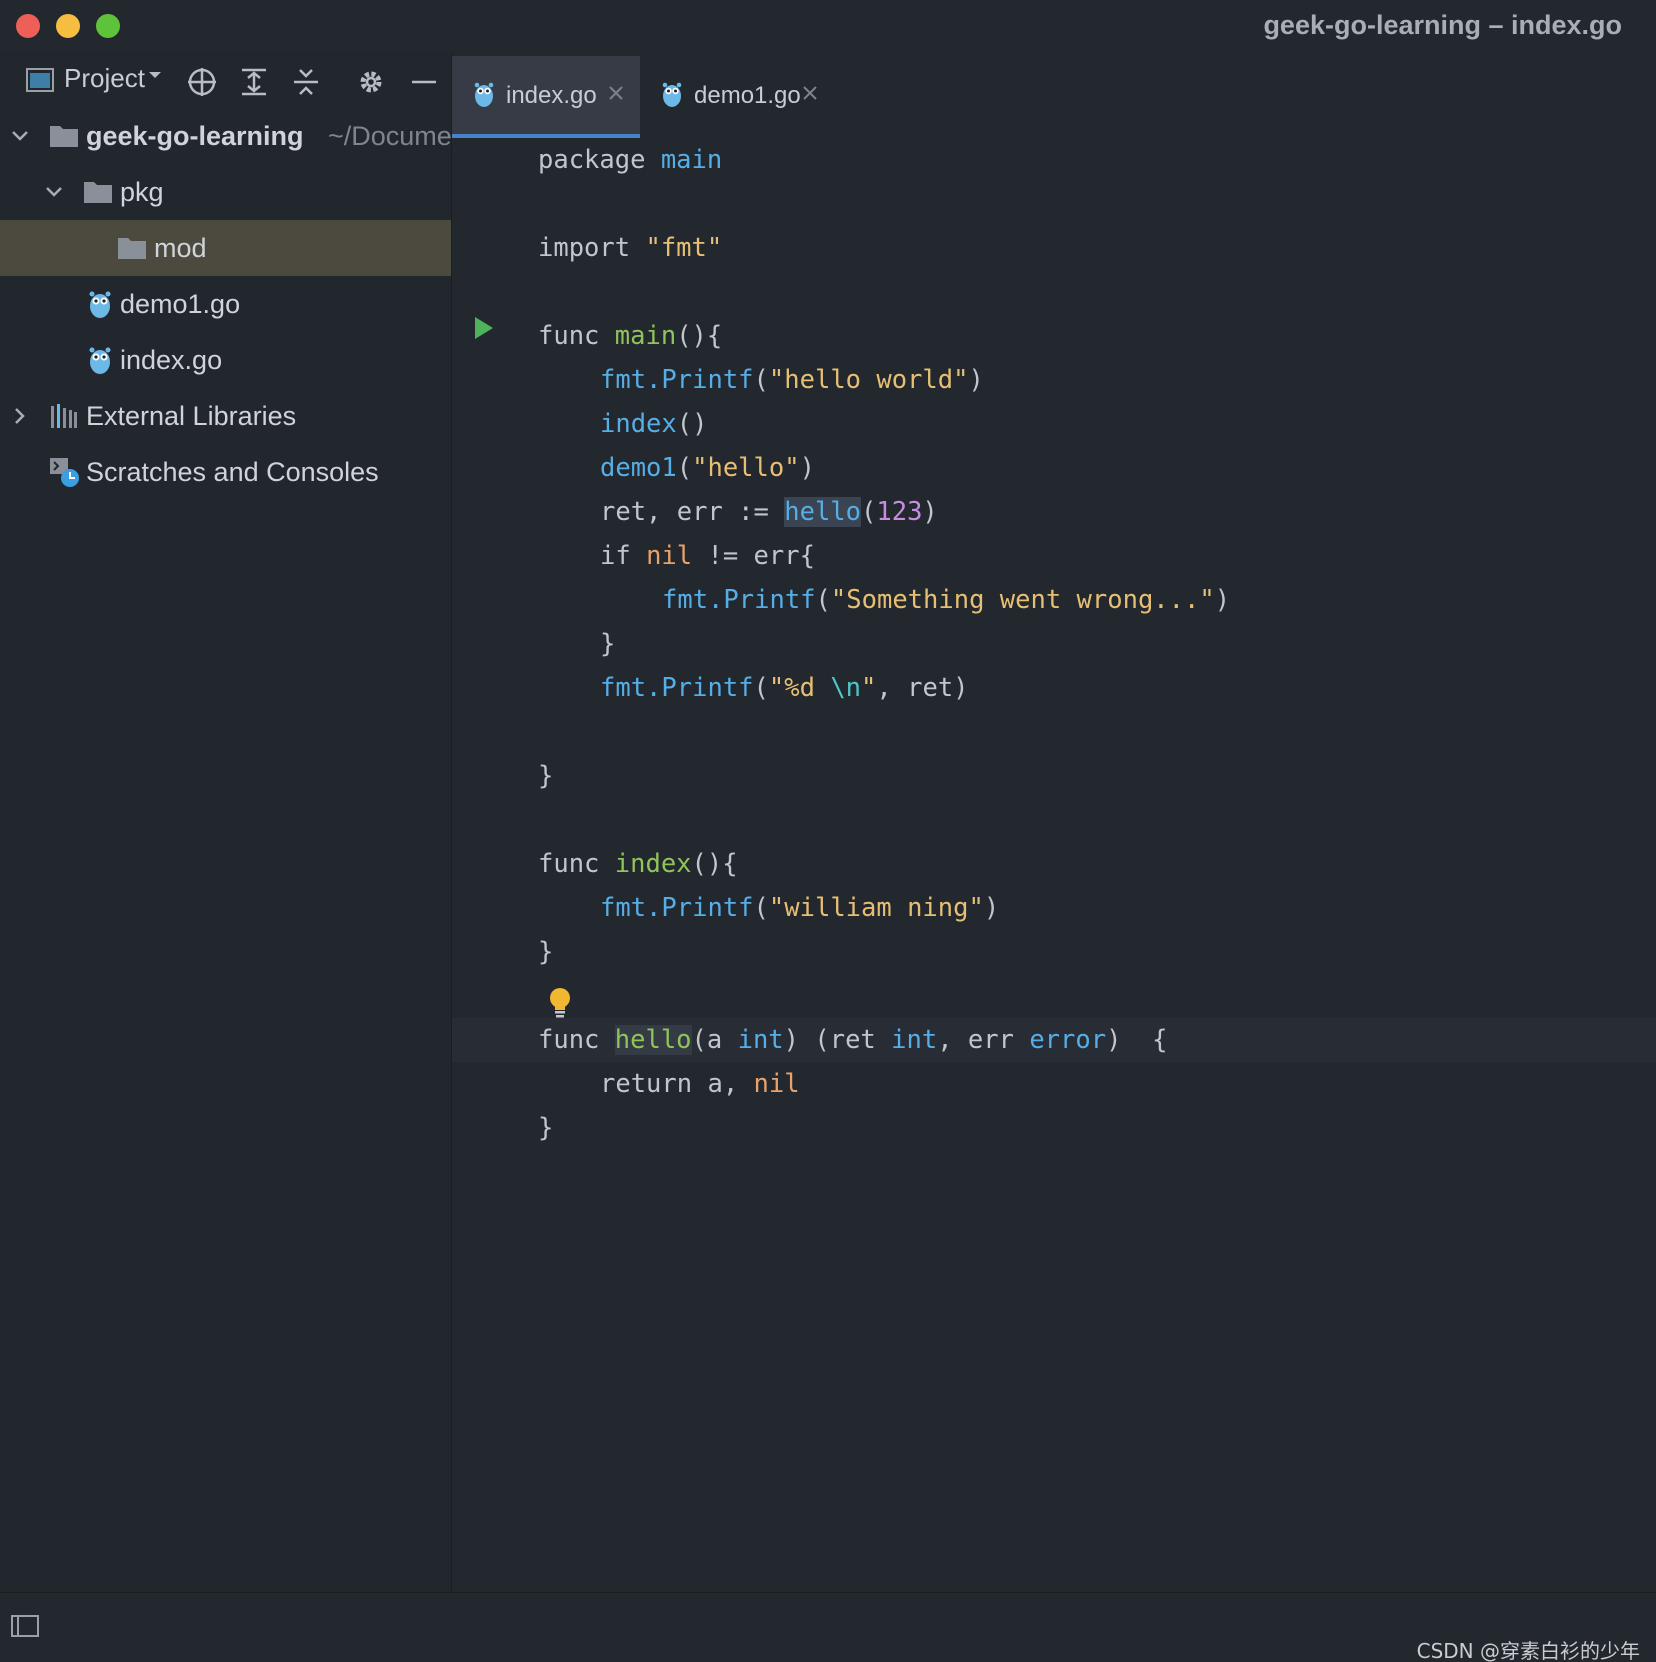 The image size is (1656, 1662). Describe the element at coordinates (20, 416) in the screenshot. I see `chevron-right-icon` at that location.